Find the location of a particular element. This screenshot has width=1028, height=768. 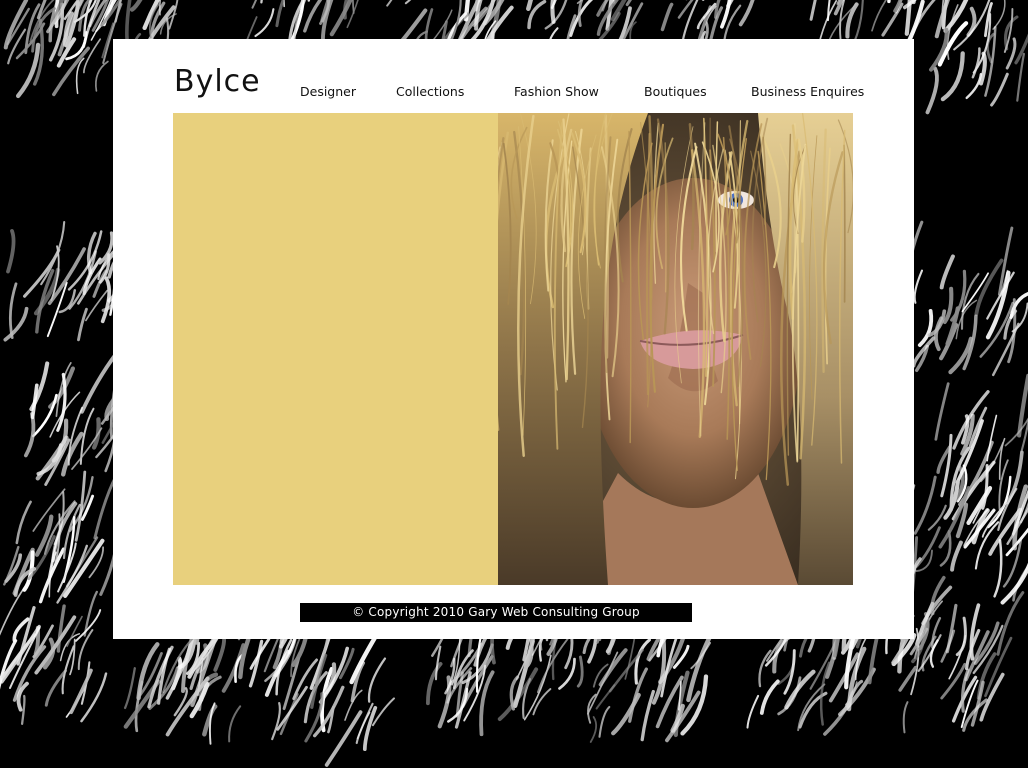

nav-item-designer: Designer is located at coordinates (328, 92).